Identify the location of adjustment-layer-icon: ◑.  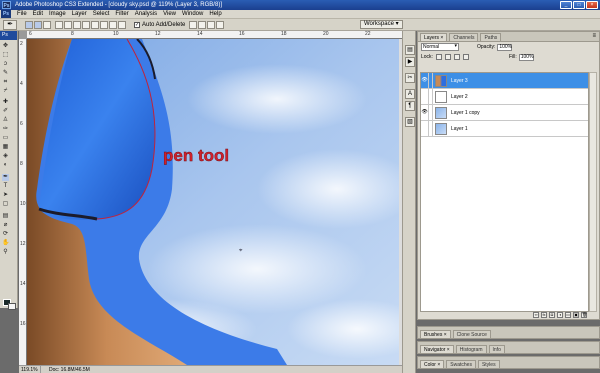
(560, 314).